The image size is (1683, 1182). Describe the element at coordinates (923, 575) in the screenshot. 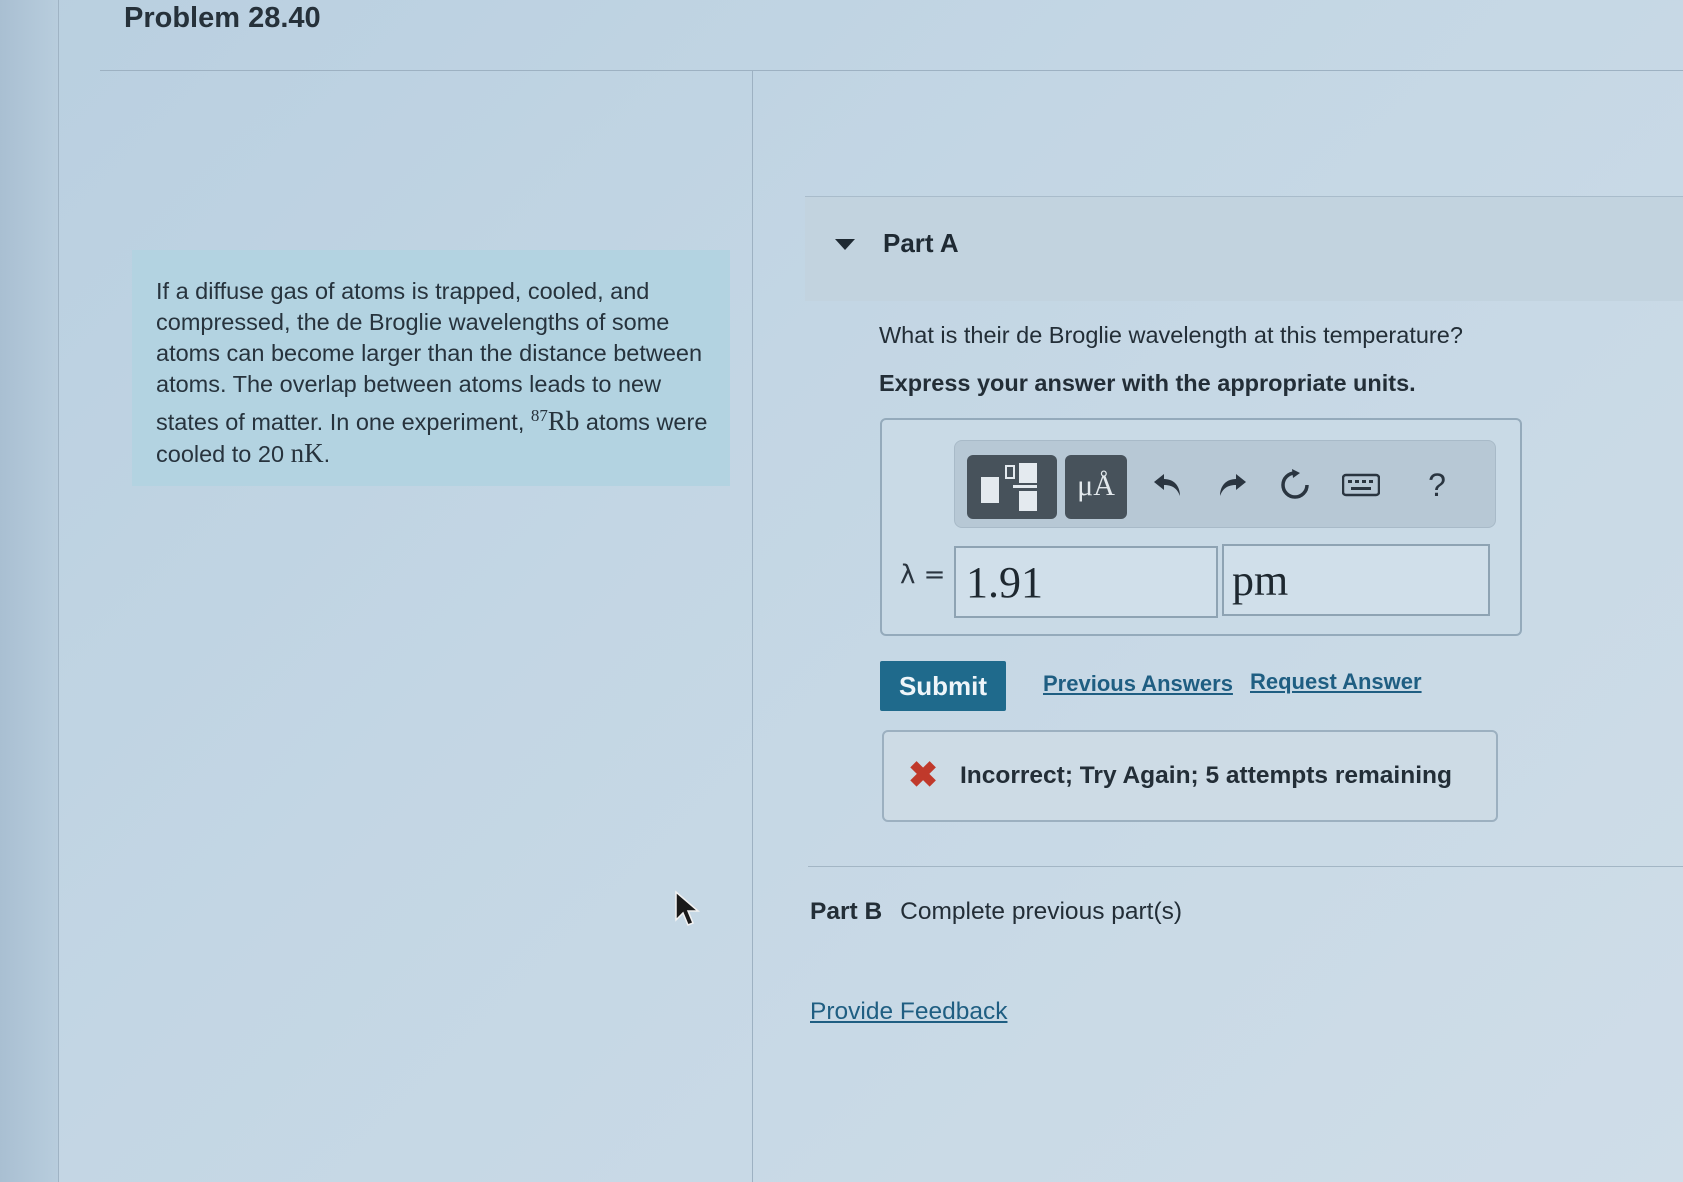

I see `variable-label: λ =` at that location.